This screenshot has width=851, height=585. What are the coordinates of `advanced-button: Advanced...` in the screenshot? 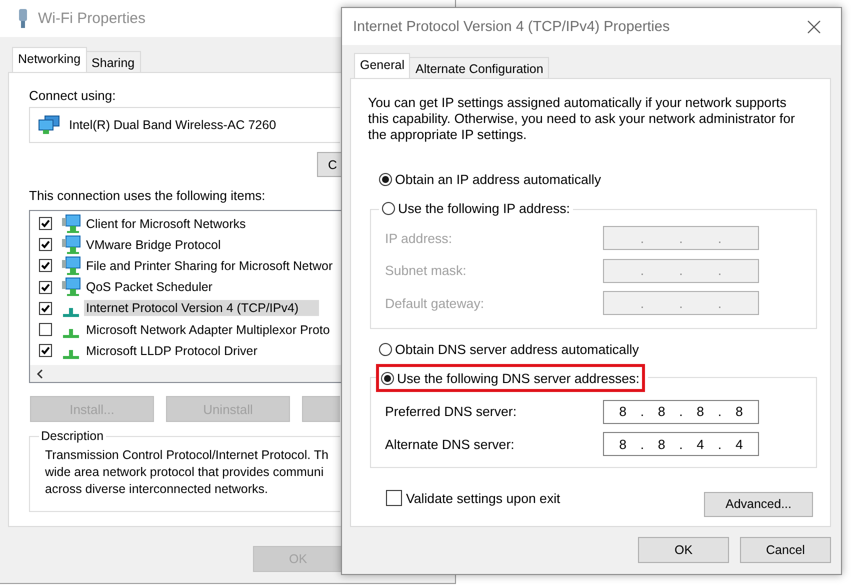 It's located at (758, 504).